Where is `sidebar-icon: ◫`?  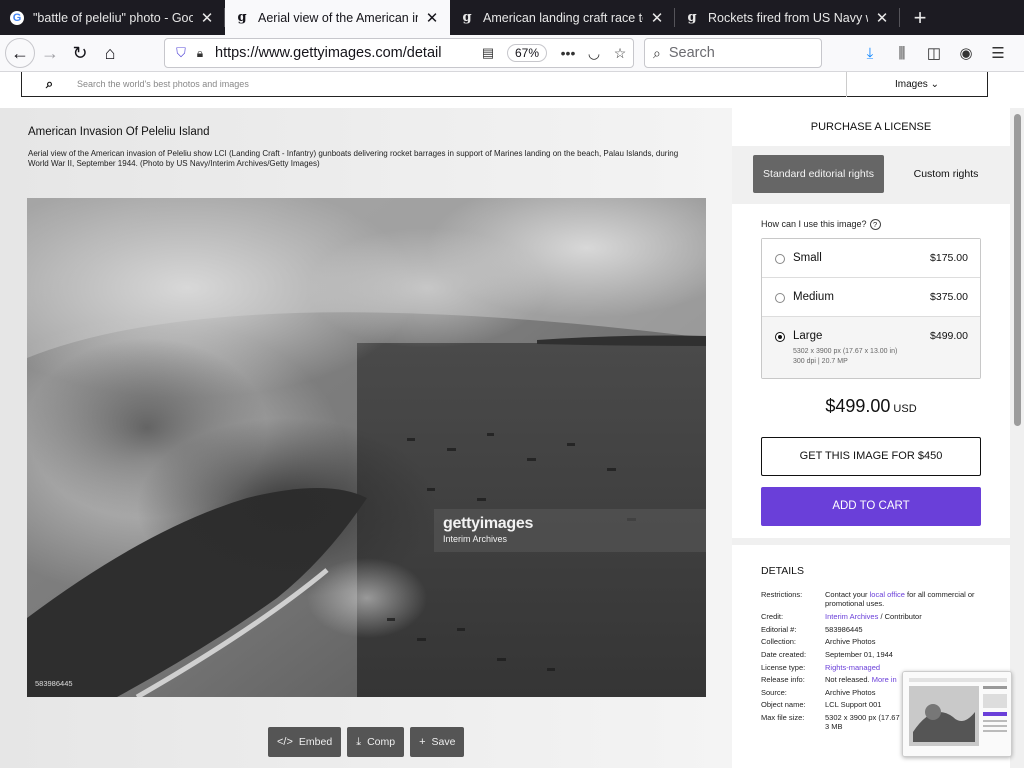 sidebar-icon: ◫ is located at coordinates (934, 53).